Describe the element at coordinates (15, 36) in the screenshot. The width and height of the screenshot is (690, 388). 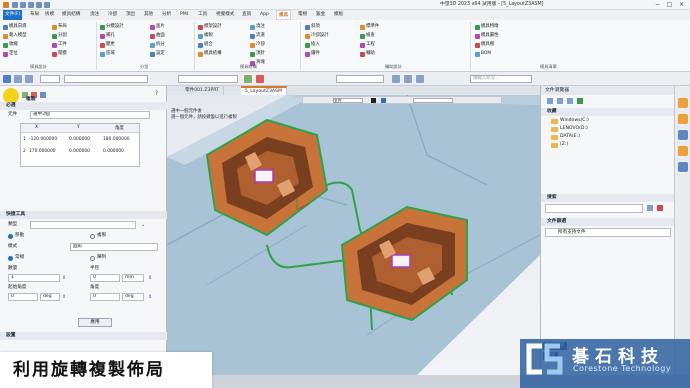
I see `ribbon-button: 載入模型` at that location.